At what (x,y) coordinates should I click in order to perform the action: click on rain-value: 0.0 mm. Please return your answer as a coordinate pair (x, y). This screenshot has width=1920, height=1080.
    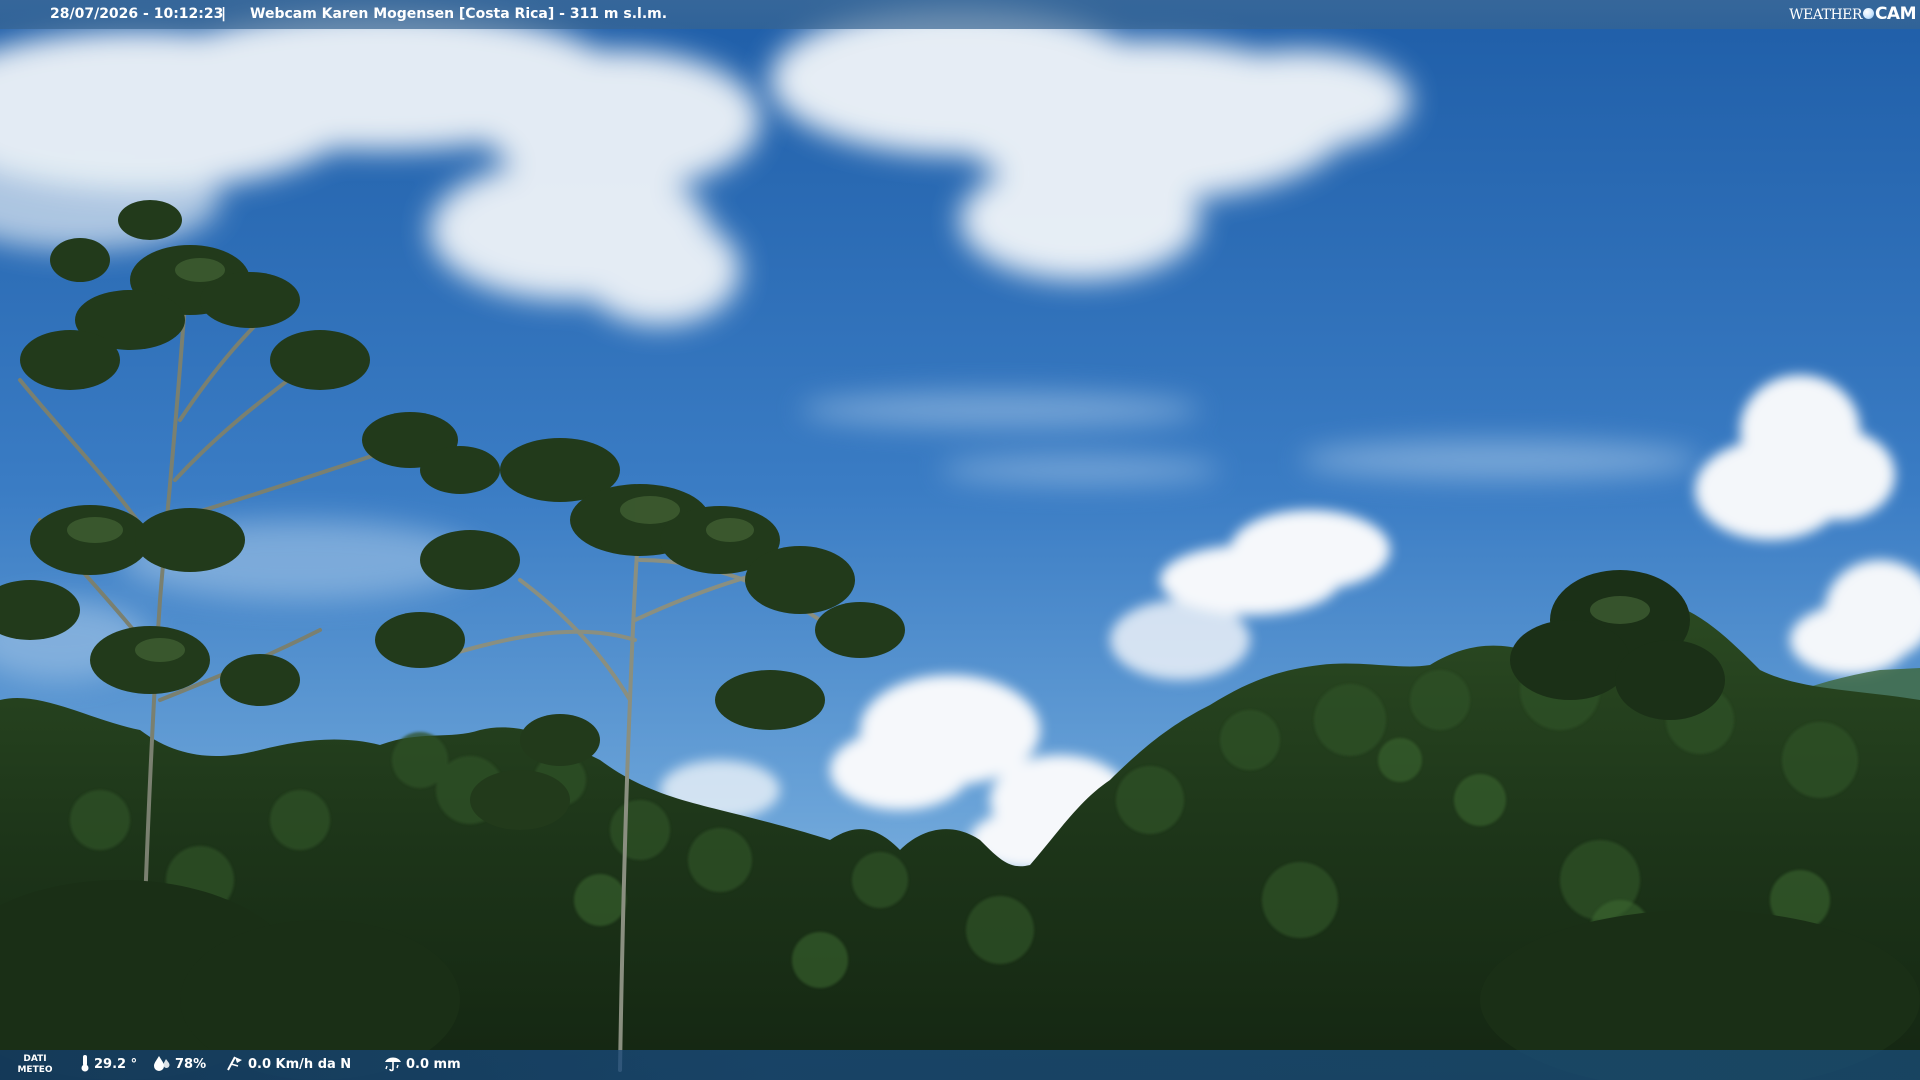
    Looking at the image, I should click on (433, 1064).